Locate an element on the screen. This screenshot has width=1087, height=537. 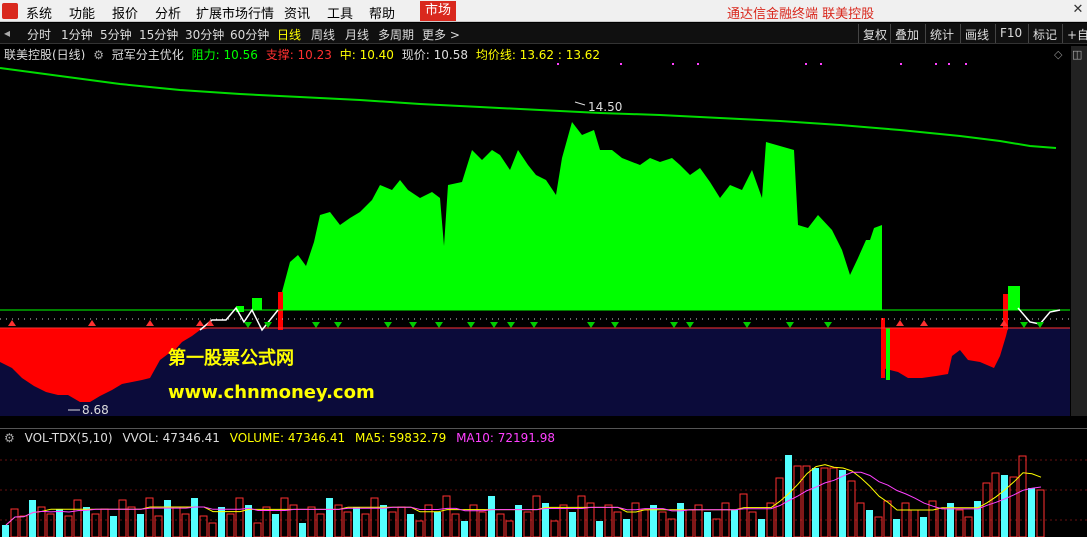
nav-back-icon: ◂ is located at coordinates (7, 33).